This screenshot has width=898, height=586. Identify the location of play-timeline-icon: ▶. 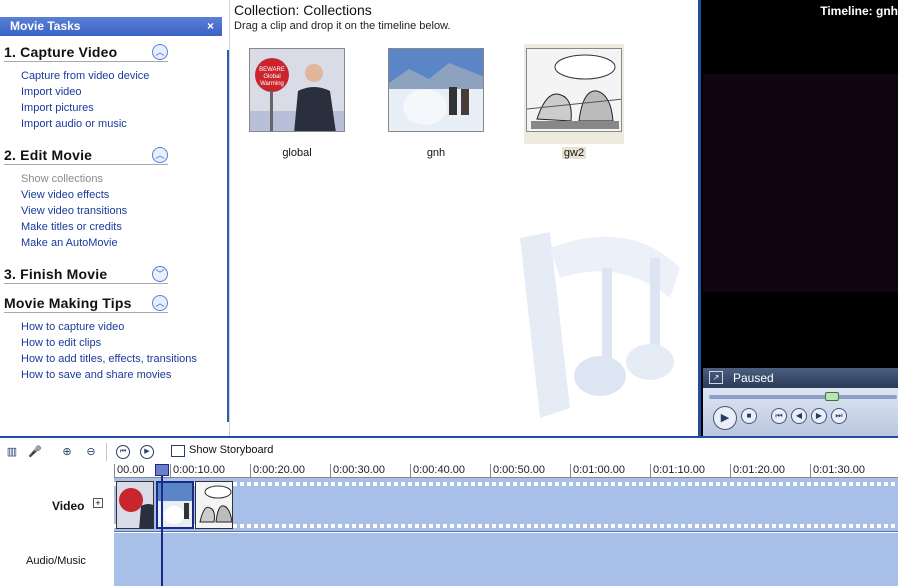
(147, 452).